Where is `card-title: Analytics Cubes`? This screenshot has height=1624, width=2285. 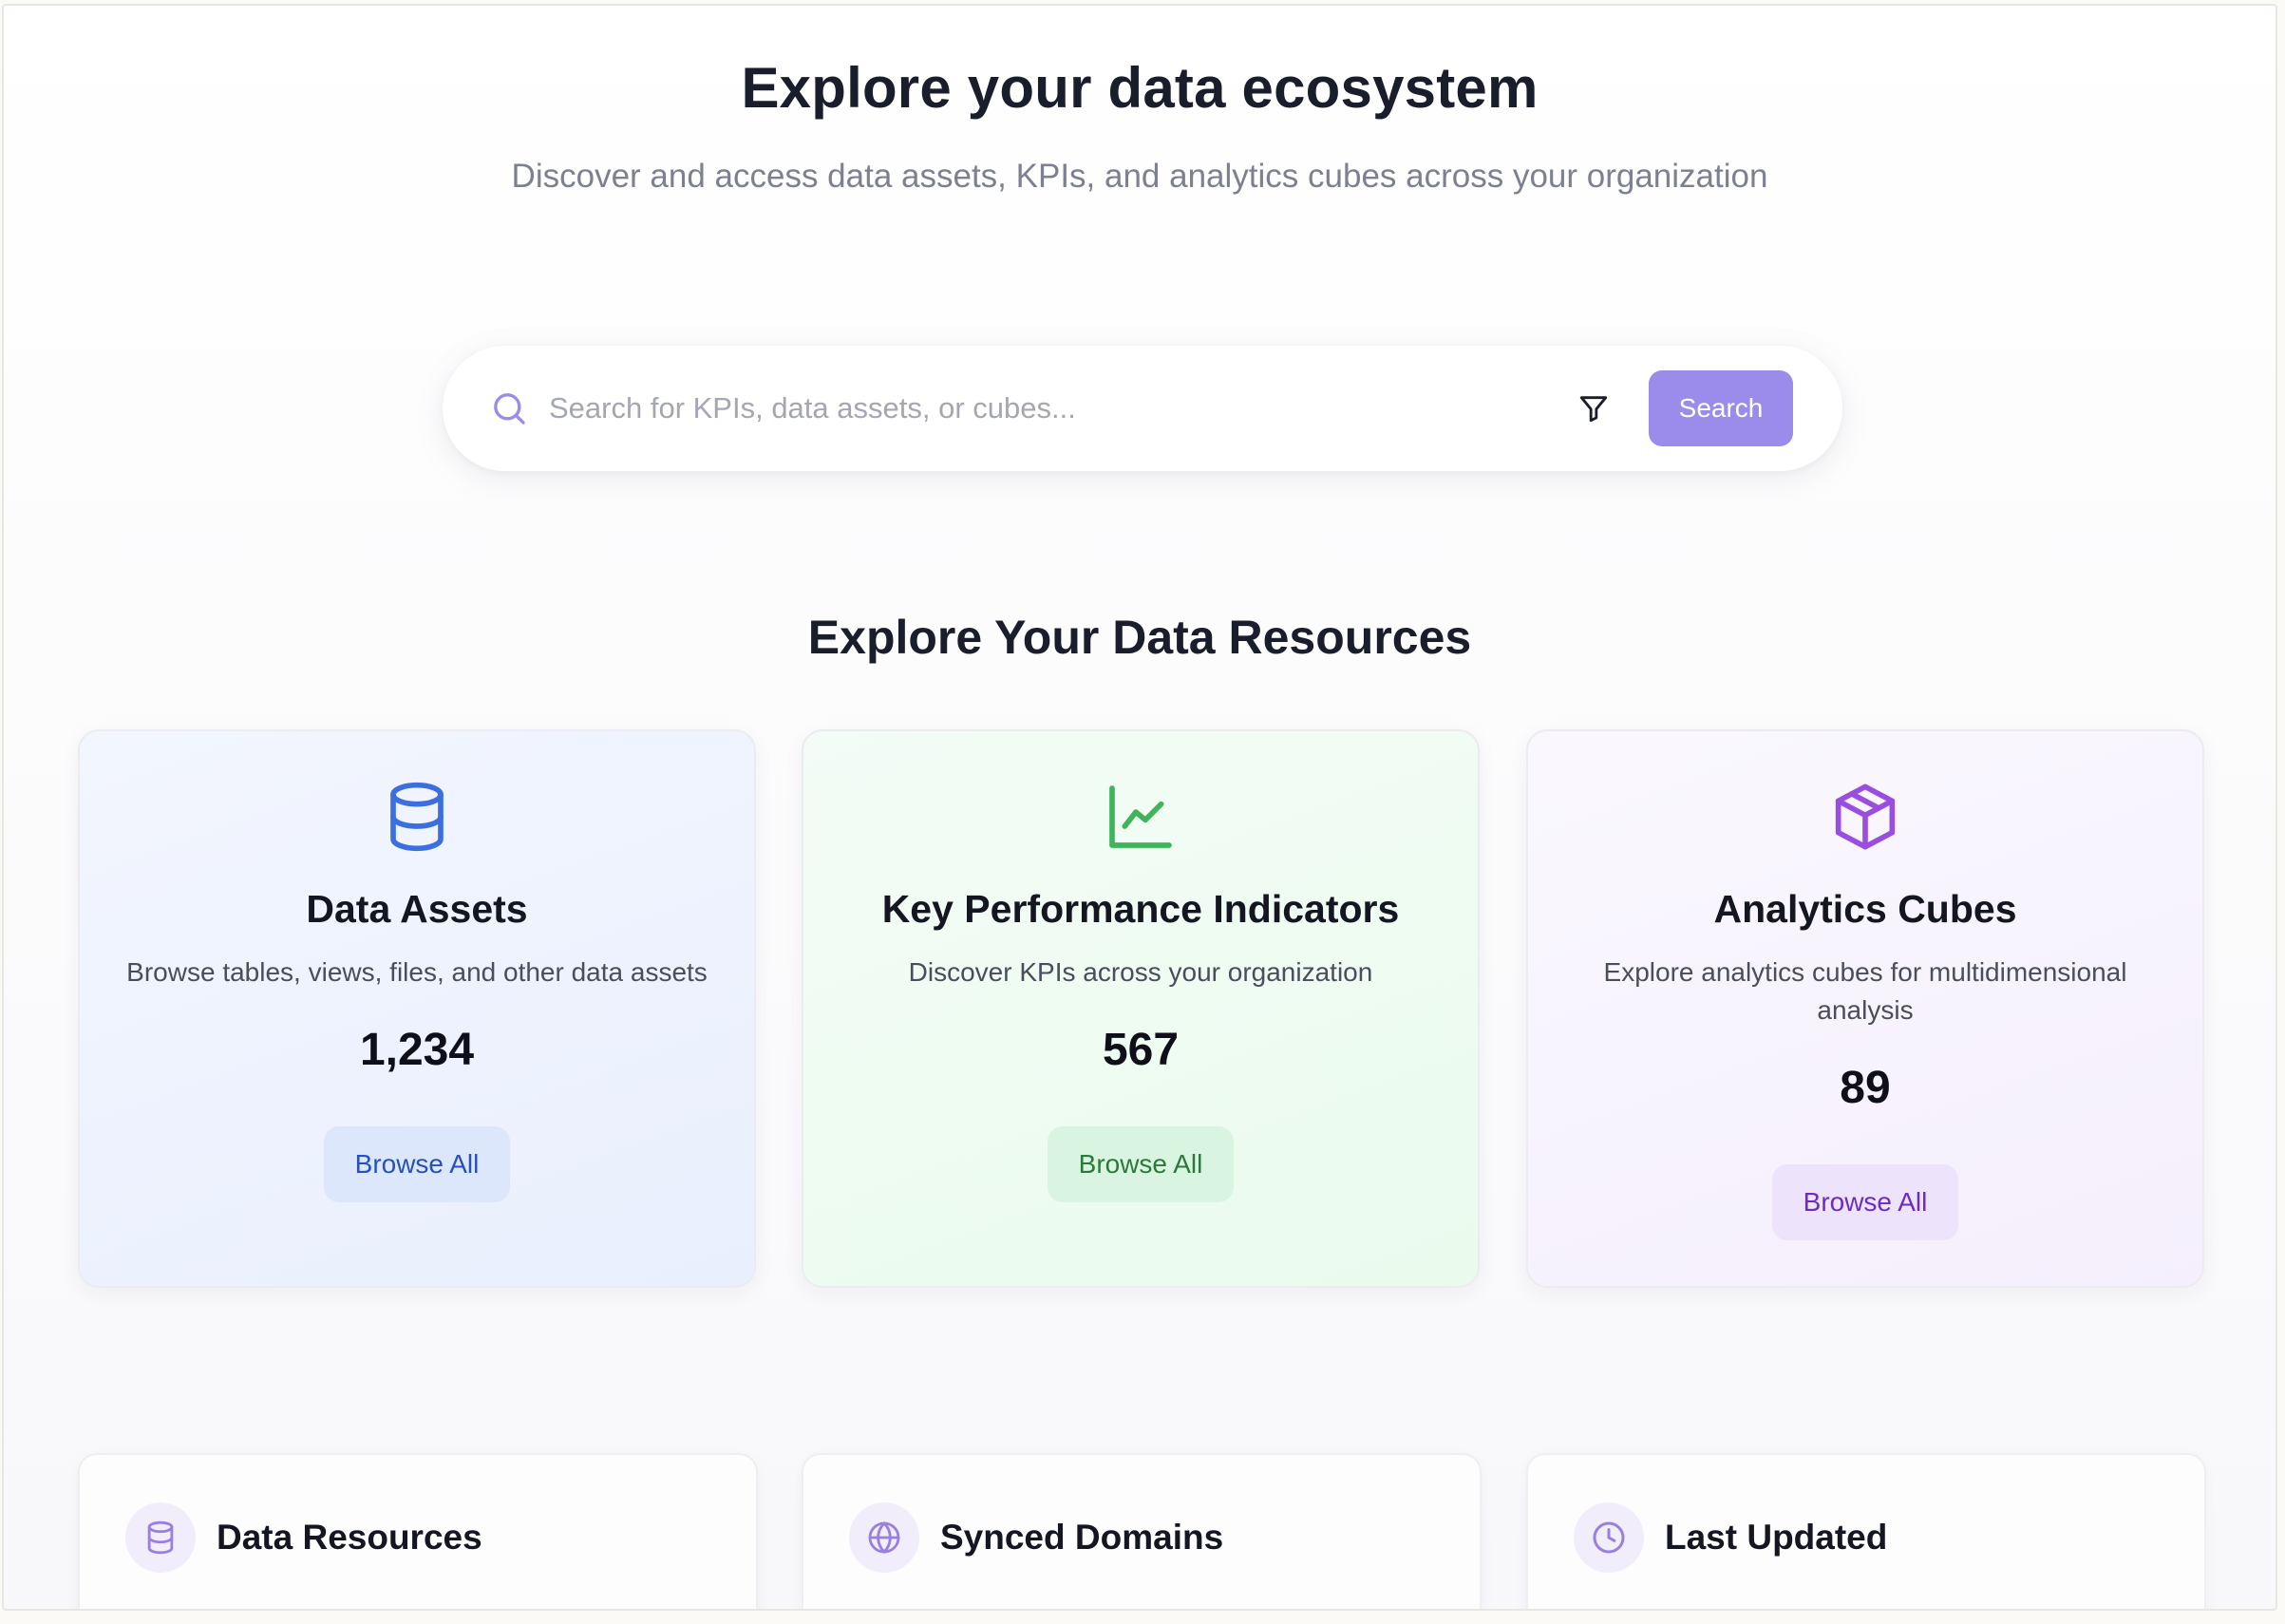
card-title: Analytics Cubes is located at coordinates (1865, 909).